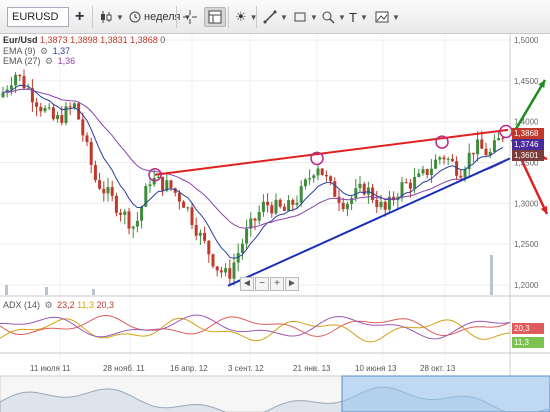  Describe the element at coordinates (292, 284) in the screenshot. I see `scroll-right-button: ►` at that location.